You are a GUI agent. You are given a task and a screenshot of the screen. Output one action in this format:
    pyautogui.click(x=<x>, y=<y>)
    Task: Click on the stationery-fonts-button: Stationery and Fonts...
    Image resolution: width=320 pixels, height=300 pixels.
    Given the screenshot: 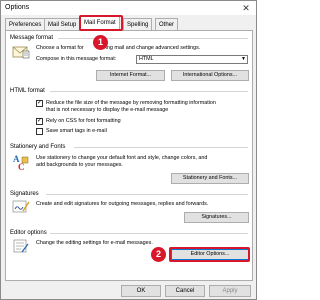 What is the action you would take?
    pyautogui.click(x=210, y=178)
    